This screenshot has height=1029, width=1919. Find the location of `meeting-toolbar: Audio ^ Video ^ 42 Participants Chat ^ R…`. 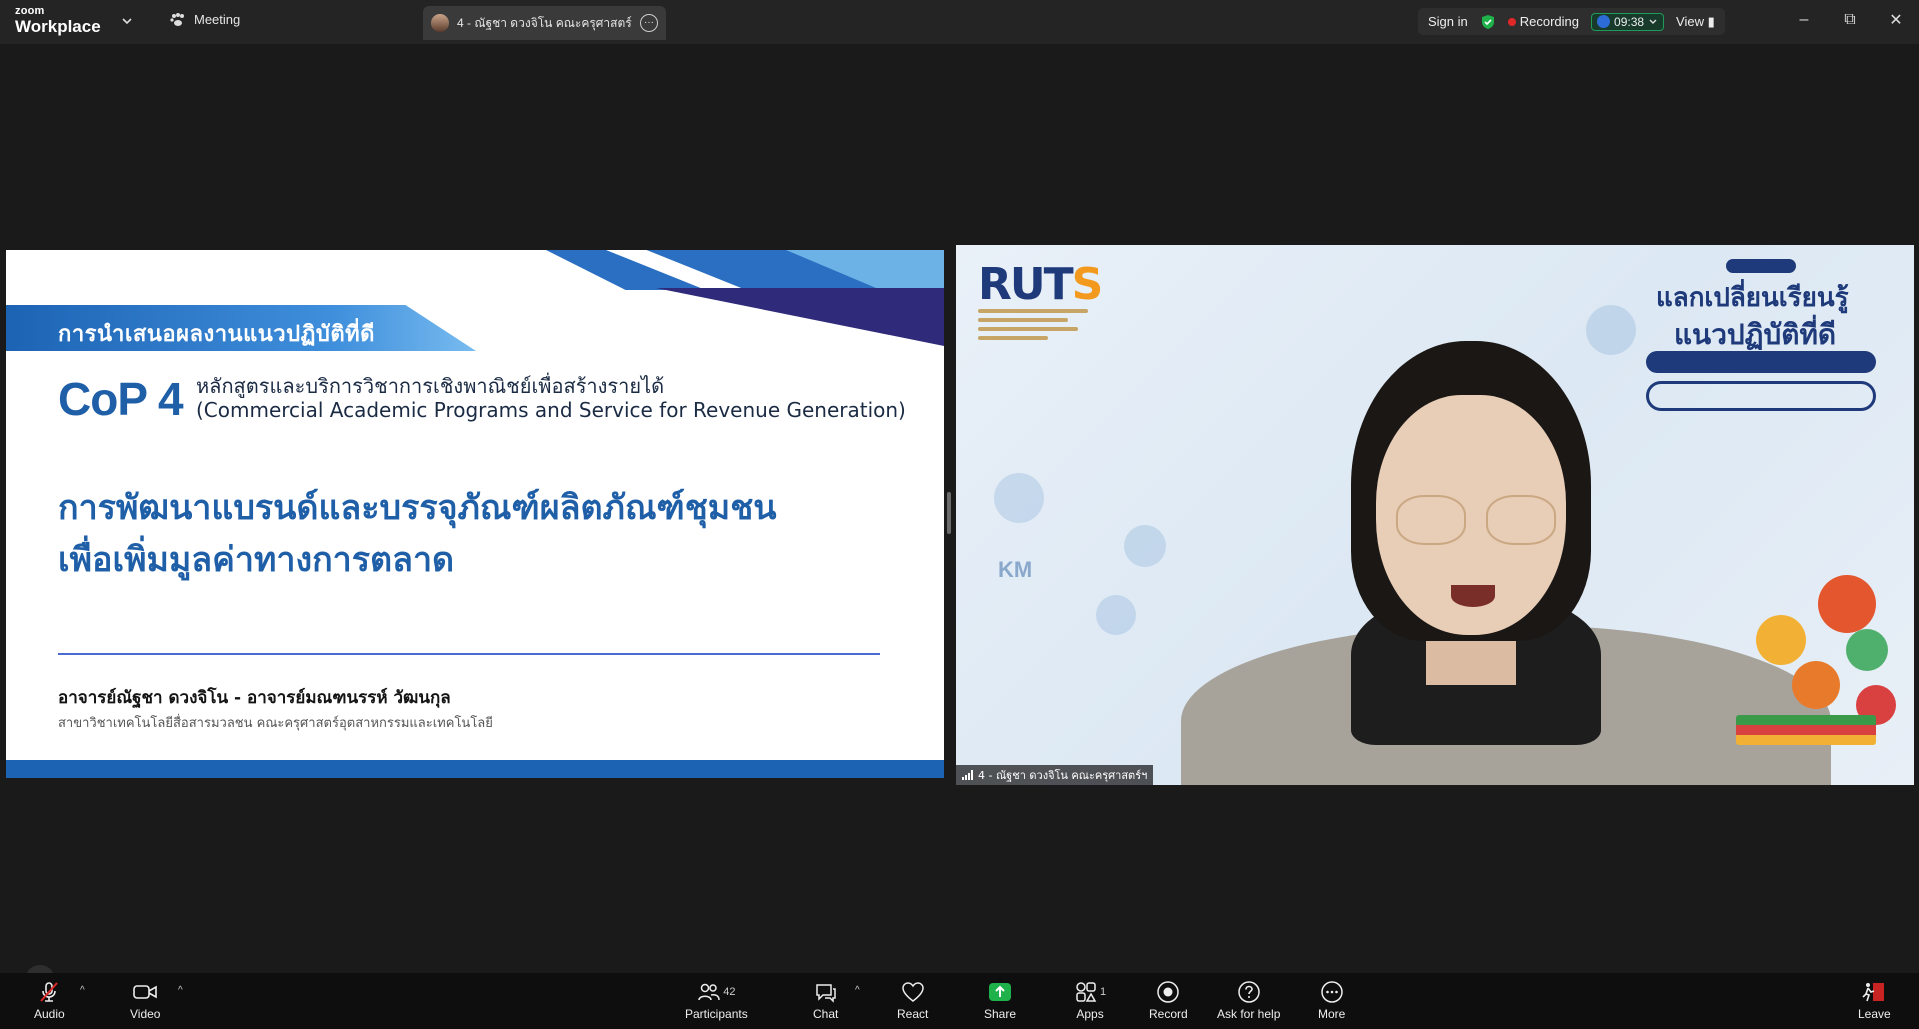

meeting-toolbar: Audio ^ Video ^ 42 Participants Chat ^ R… is located at coordinates (959, 1001).